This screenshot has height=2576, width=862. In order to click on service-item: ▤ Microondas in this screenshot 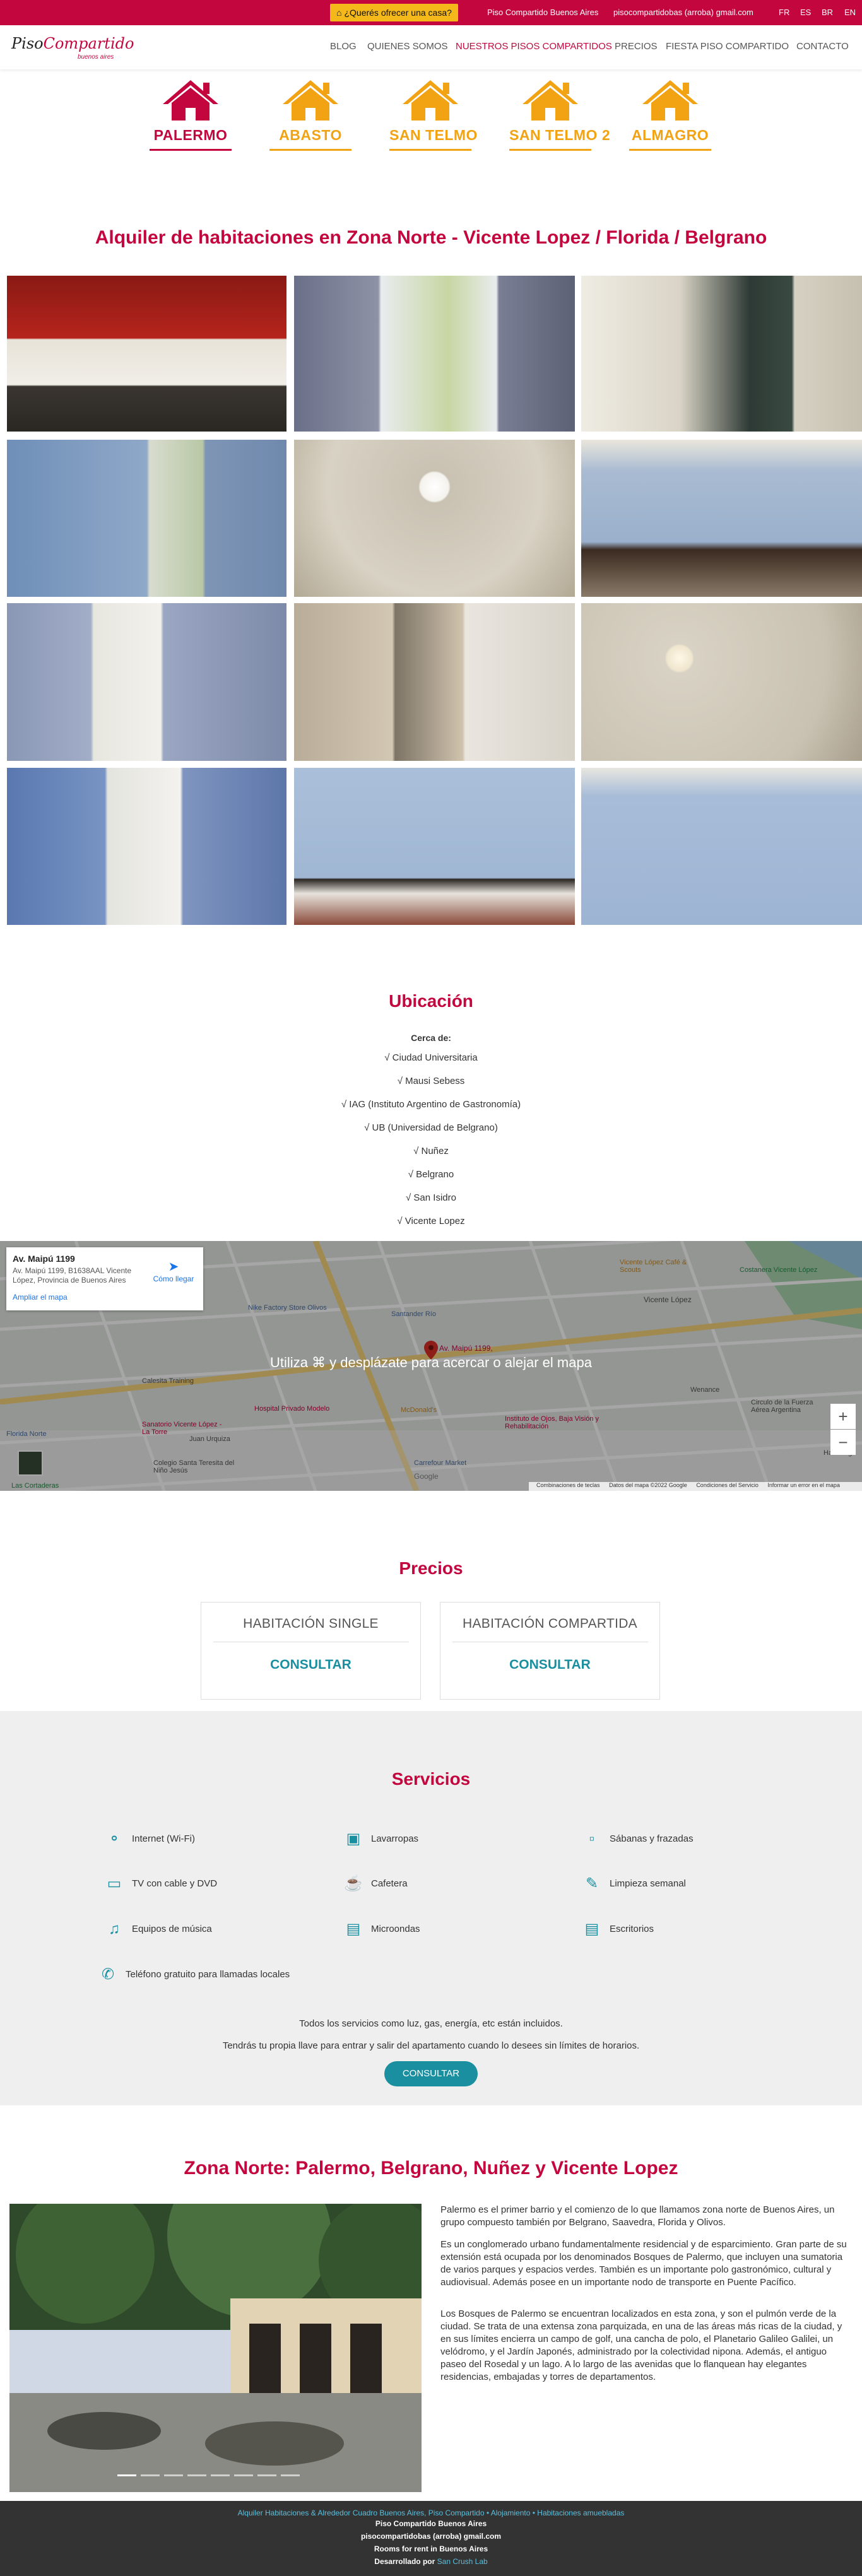, I will do `click(381, 1929)`.